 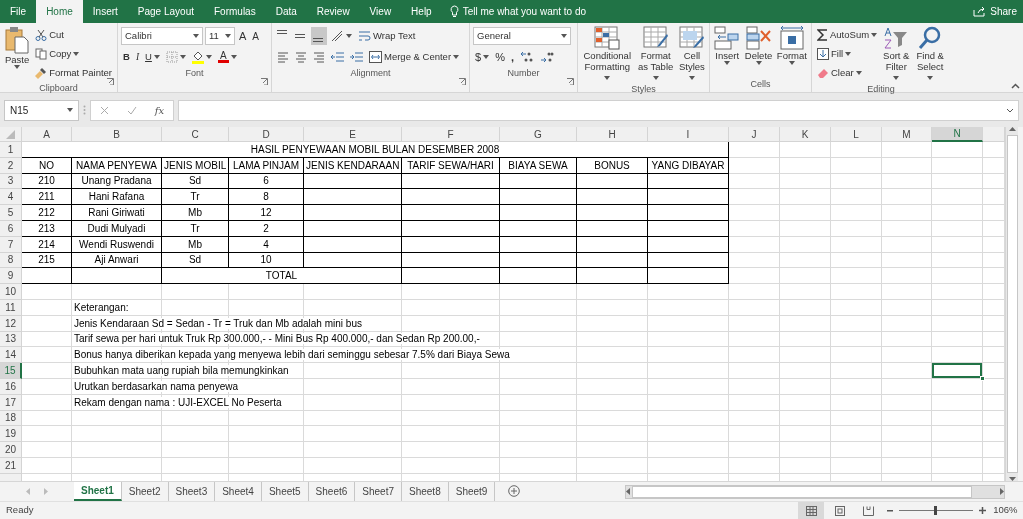 What do you see at coordinates (319, 36) in the screenshot?
I see `align-button` at bounding box center [319, 36].